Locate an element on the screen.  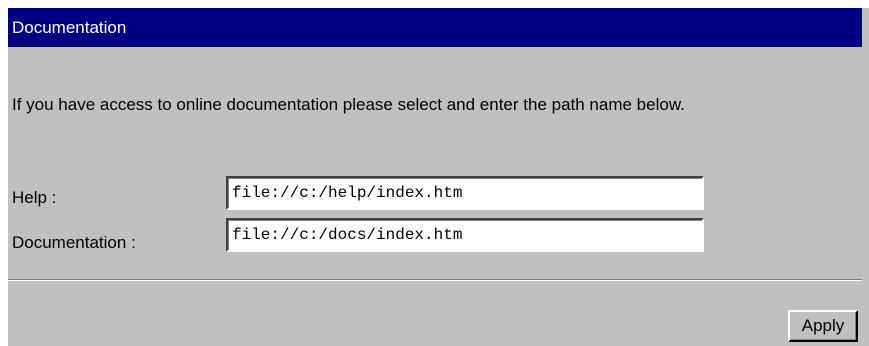
dialog-title: Documentation is located at coordinates (69, 27).